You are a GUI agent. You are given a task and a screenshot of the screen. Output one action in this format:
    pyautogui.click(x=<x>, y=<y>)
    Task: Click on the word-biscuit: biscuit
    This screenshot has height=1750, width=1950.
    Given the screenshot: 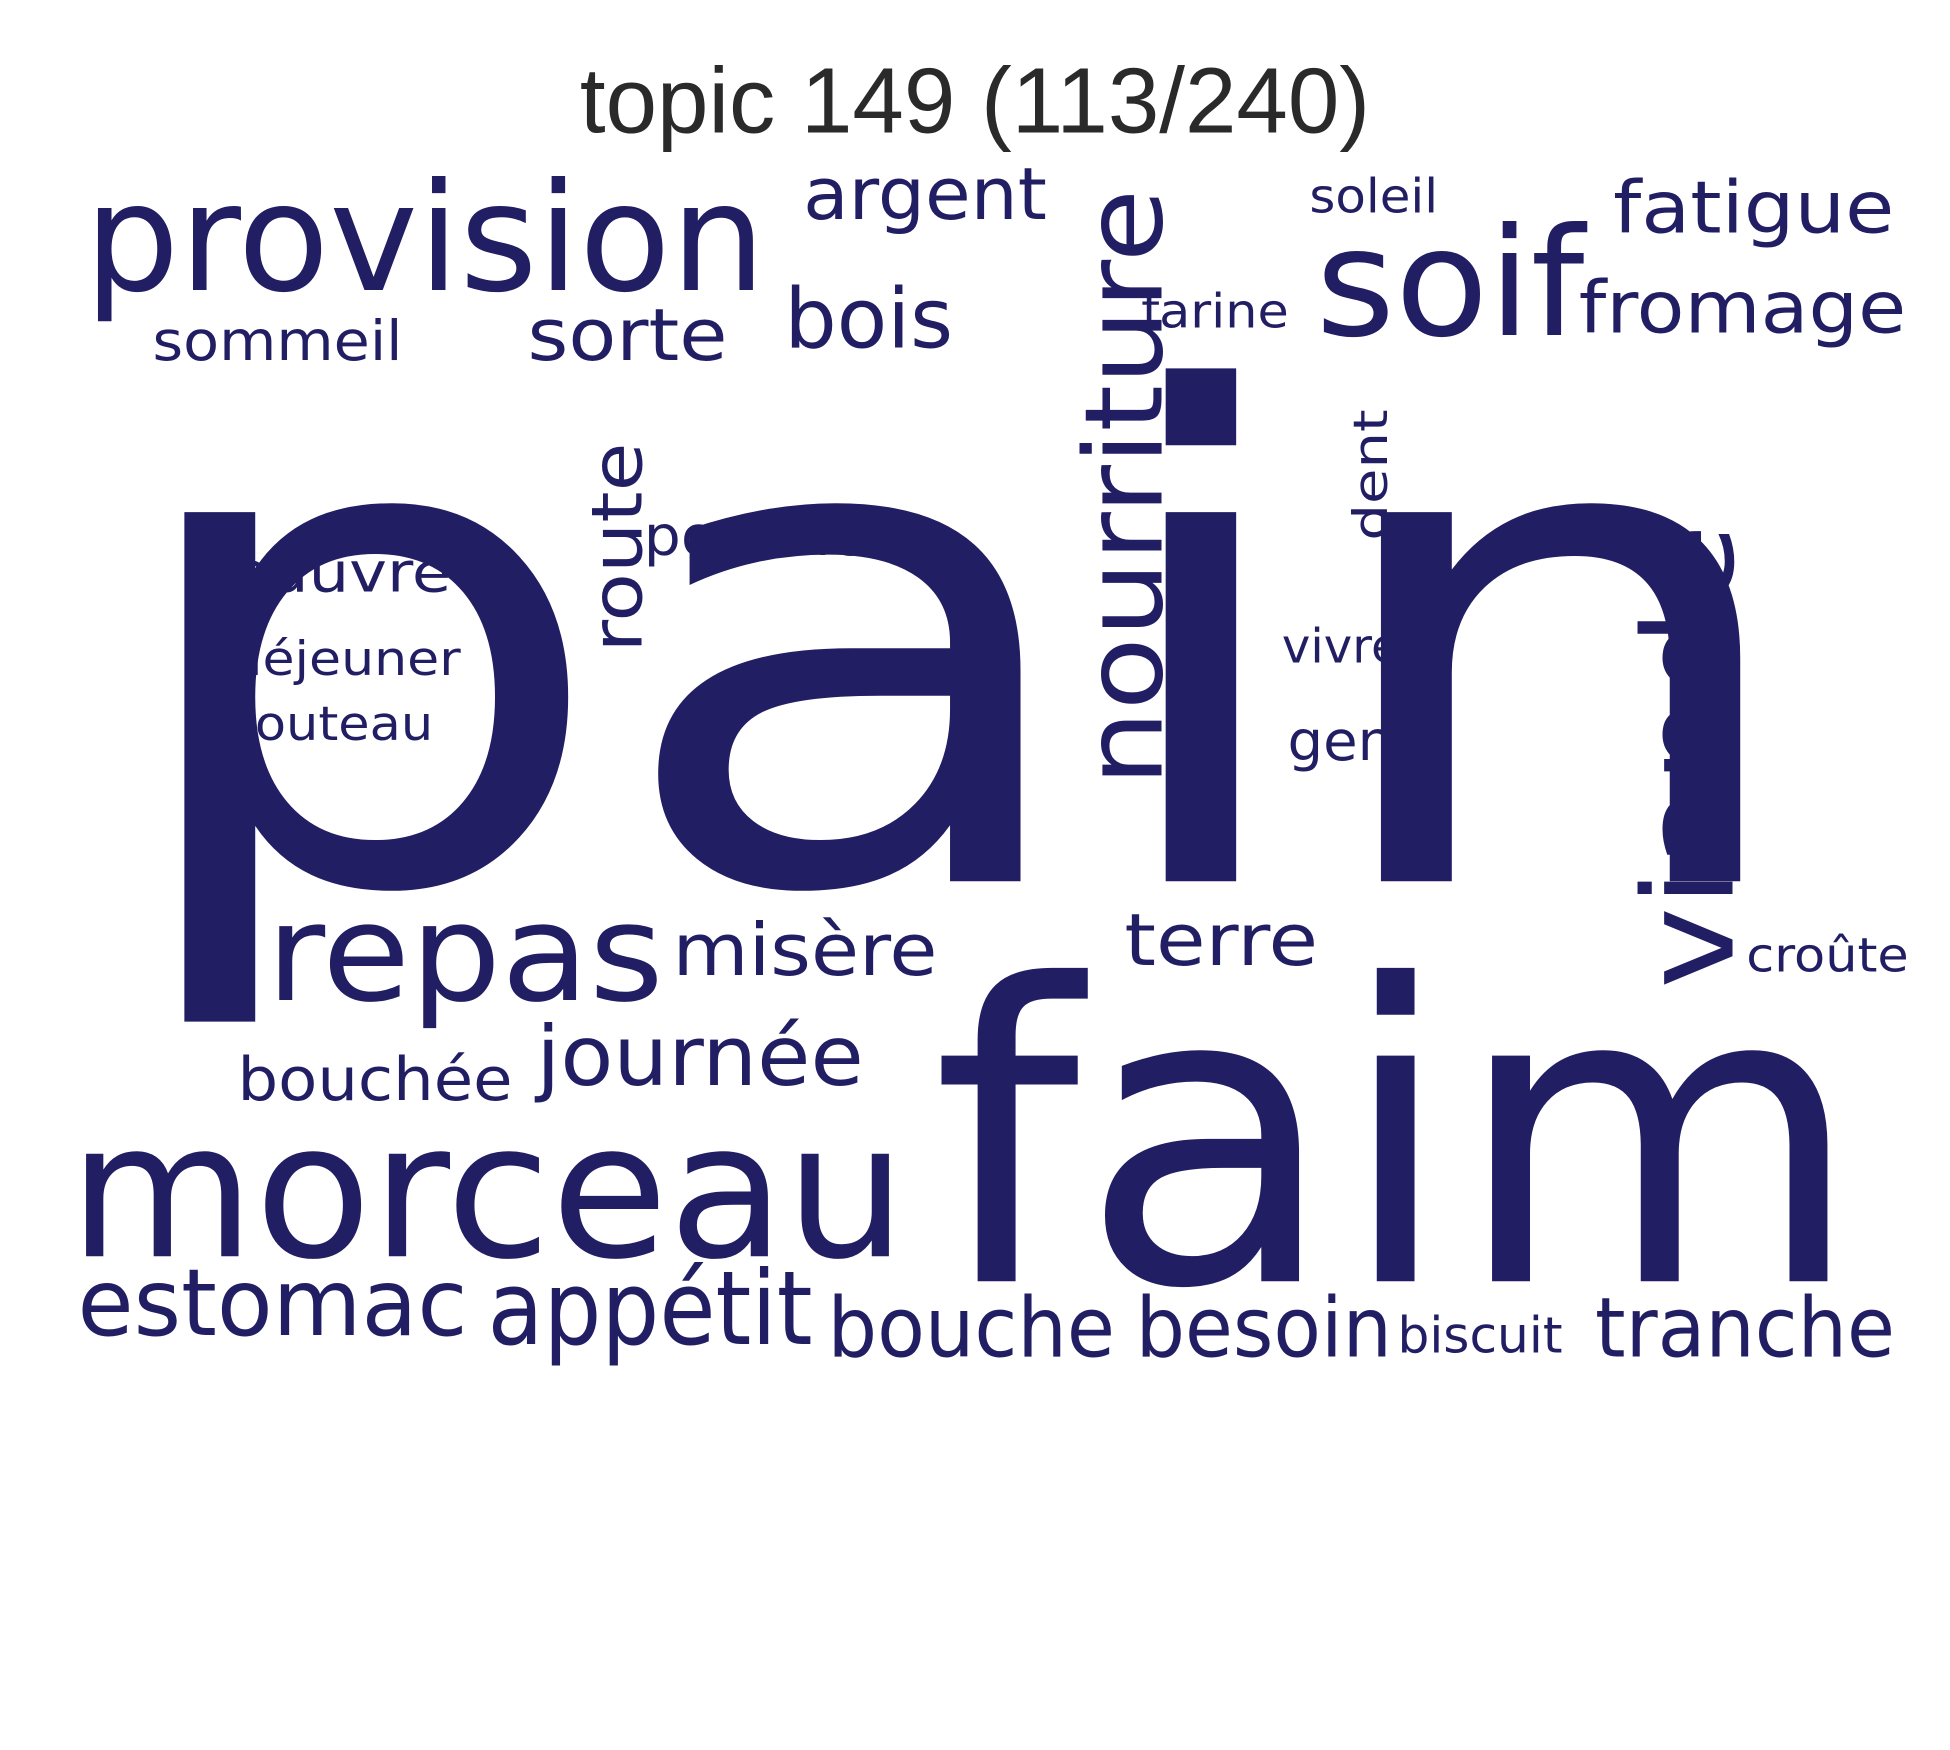 What is the action you would take?
    pyautogui.click(x=1480, y=1336)
    